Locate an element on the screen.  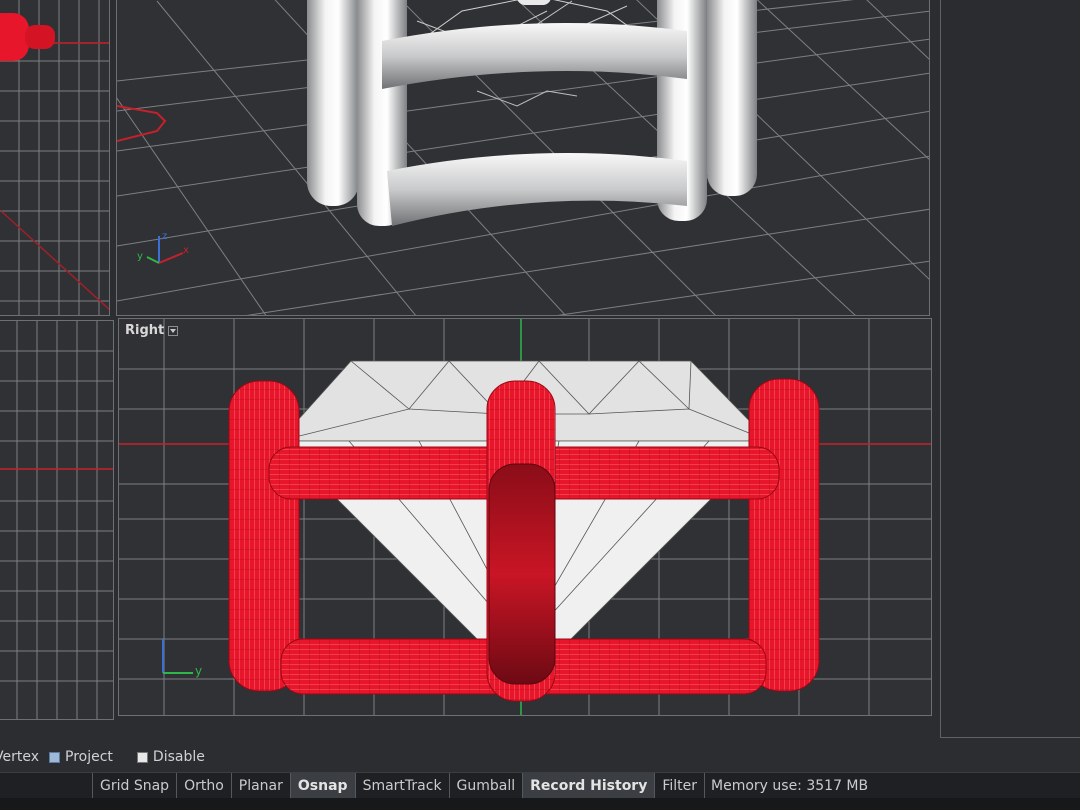
top-left-viewport-canvas is located at coordinates (54, 157).